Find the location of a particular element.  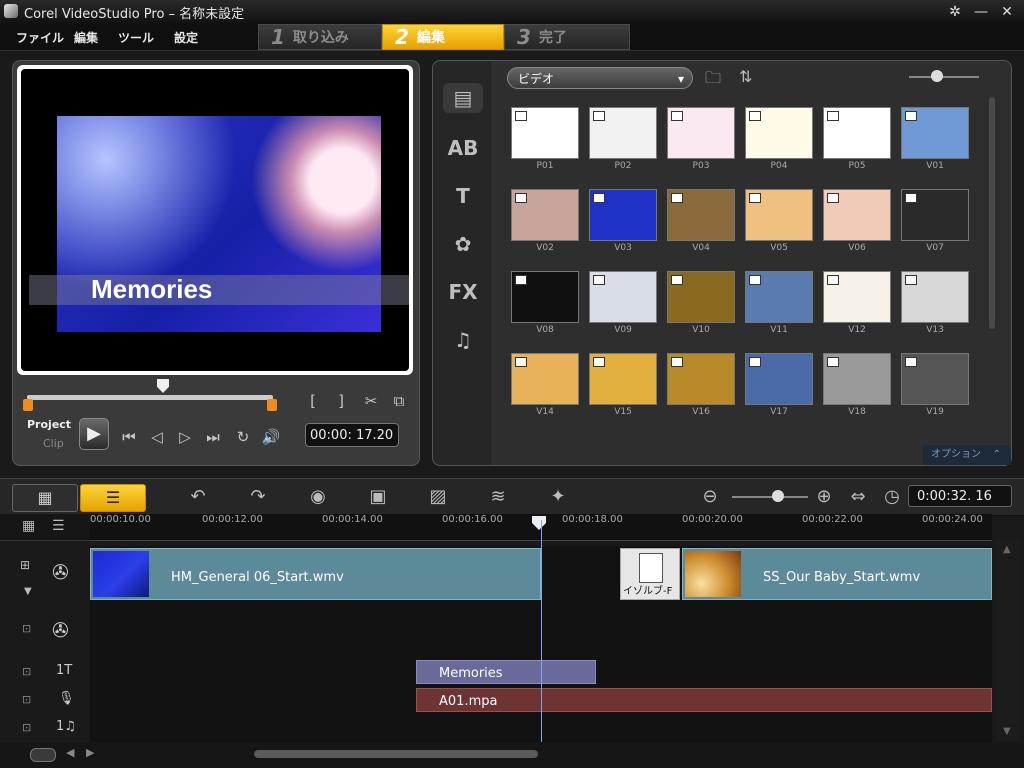

scroll-right-icon: ▶ is located at coordinates (90, 752).